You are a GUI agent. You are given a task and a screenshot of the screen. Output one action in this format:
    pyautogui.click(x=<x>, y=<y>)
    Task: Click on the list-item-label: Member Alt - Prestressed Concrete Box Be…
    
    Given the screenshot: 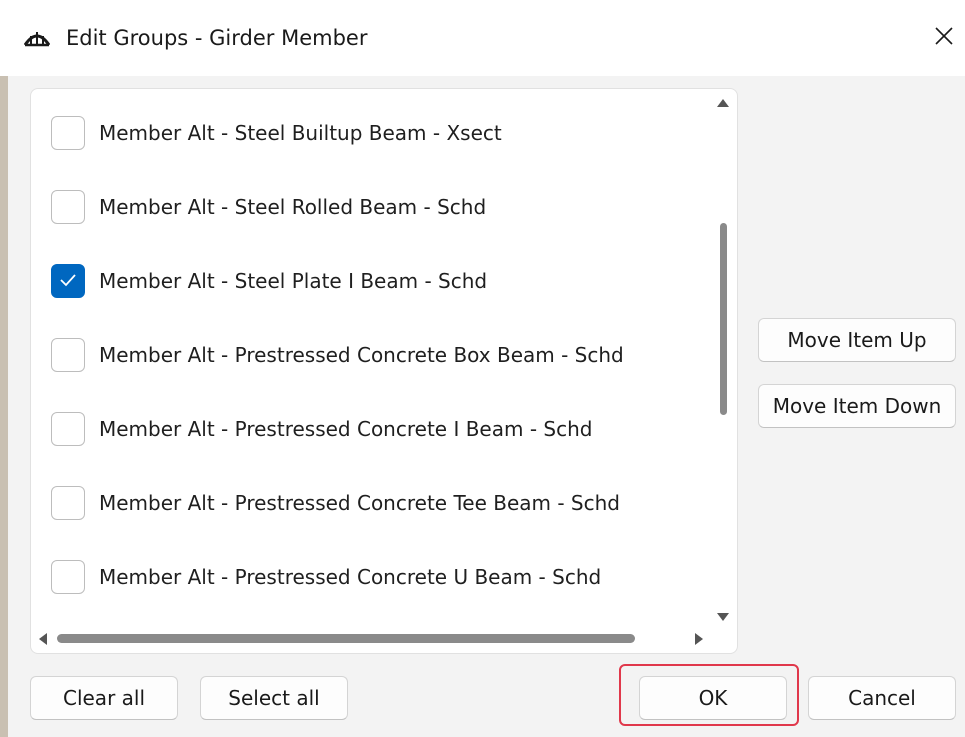 What is the action you would take?
    pyautogui.click(x=361, y=355)
    